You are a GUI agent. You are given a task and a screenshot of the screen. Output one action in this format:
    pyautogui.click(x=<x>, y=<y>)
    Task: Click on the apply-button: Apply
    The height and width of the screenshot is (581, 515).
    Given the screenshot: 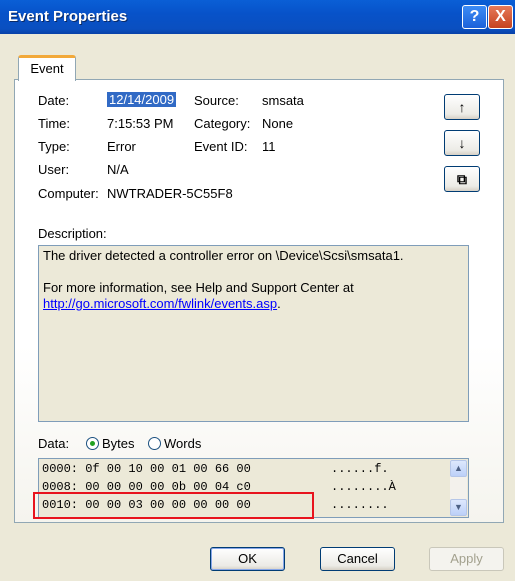 What is the action you would take?
    pyautogui.click(x=466, y=559)
    